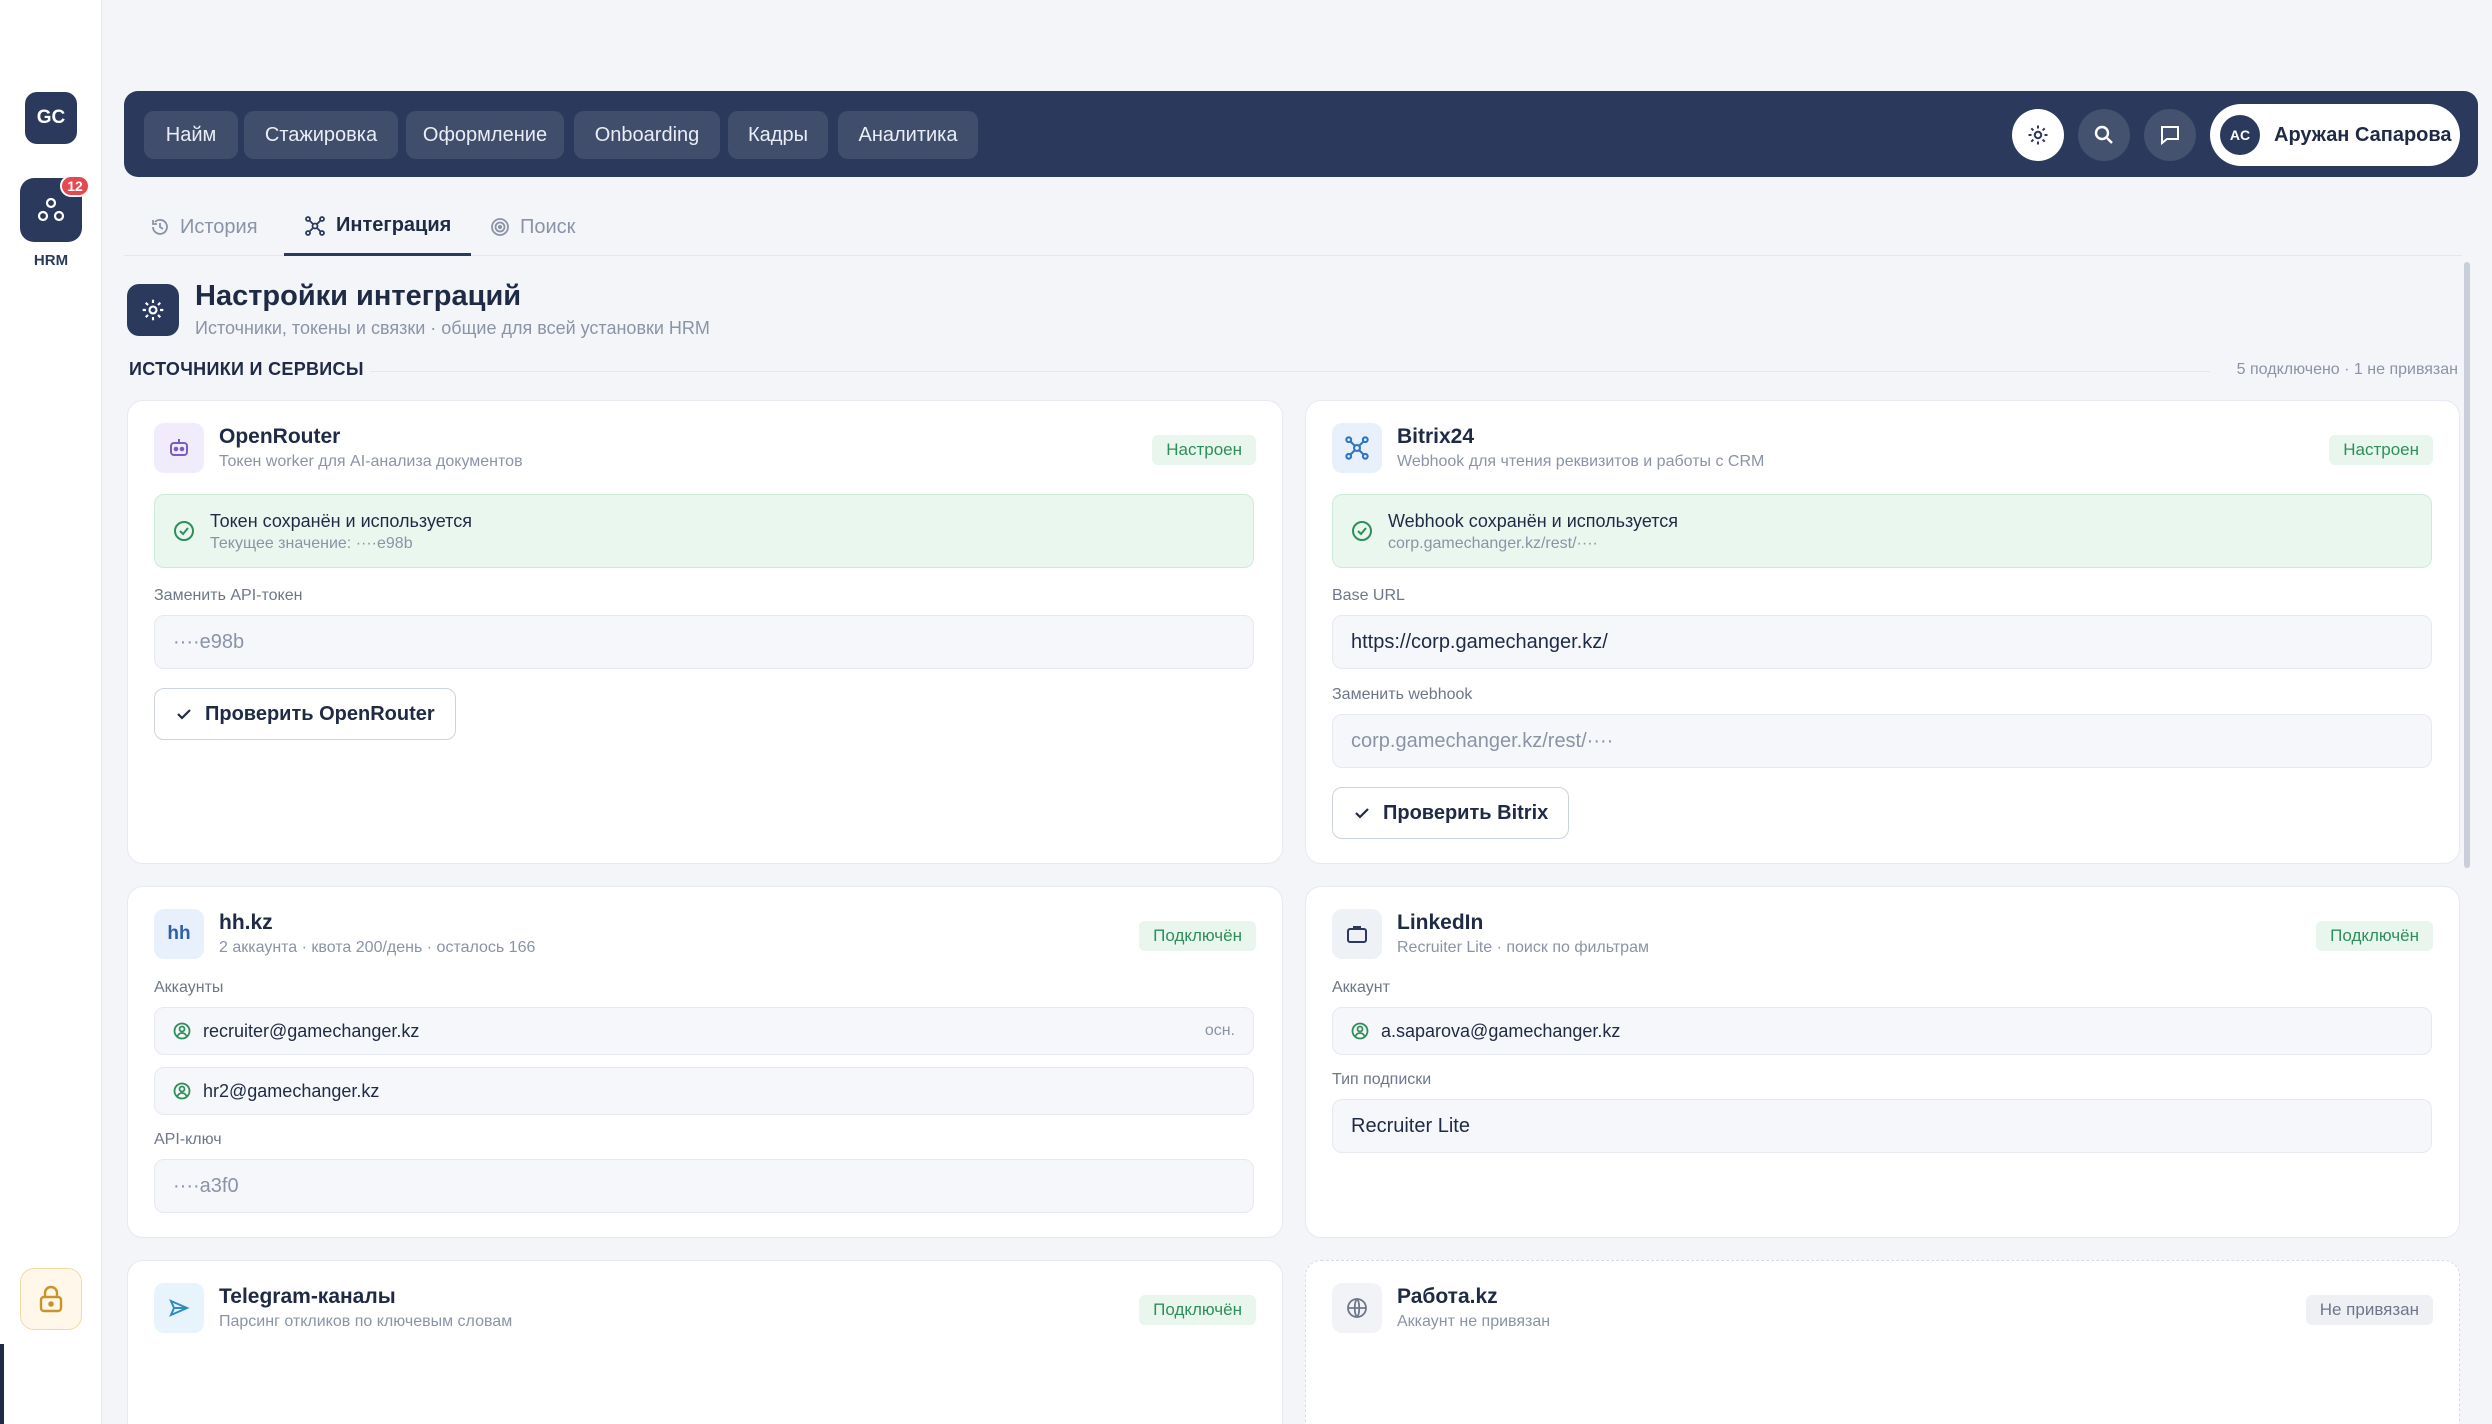 This screenshot has height=1424, width=2492. Describe the element at coordinates (51, 712) in the screenshot. I see `left-rail: GC 12 HRM` at that location.